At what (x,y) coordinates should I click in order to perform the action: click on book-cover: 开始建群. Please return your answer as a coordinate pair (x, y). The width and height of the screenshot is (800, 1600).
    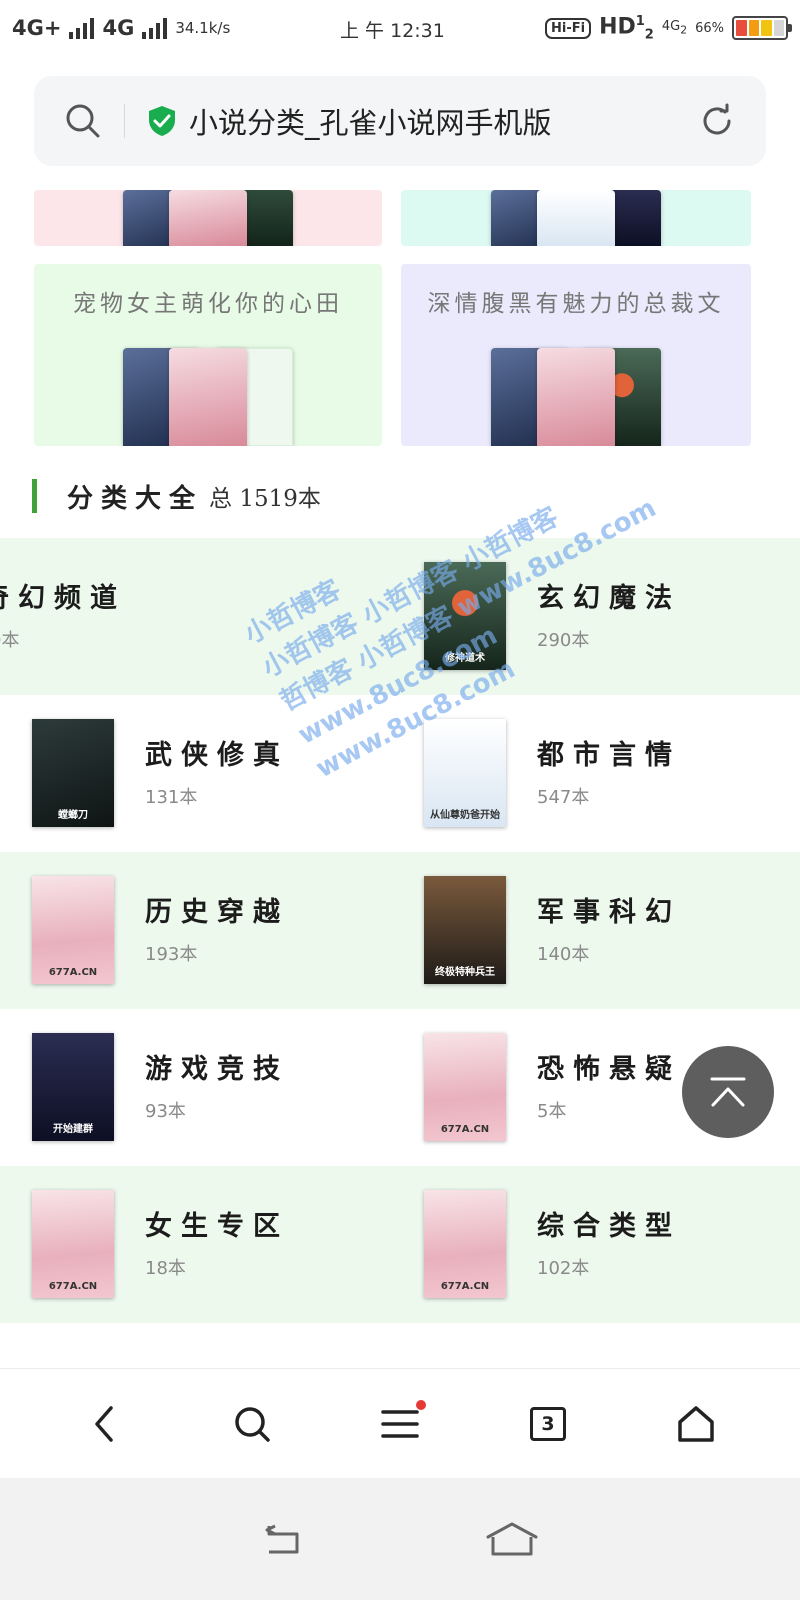
    Looking at the image, I should click on (73, 1087).